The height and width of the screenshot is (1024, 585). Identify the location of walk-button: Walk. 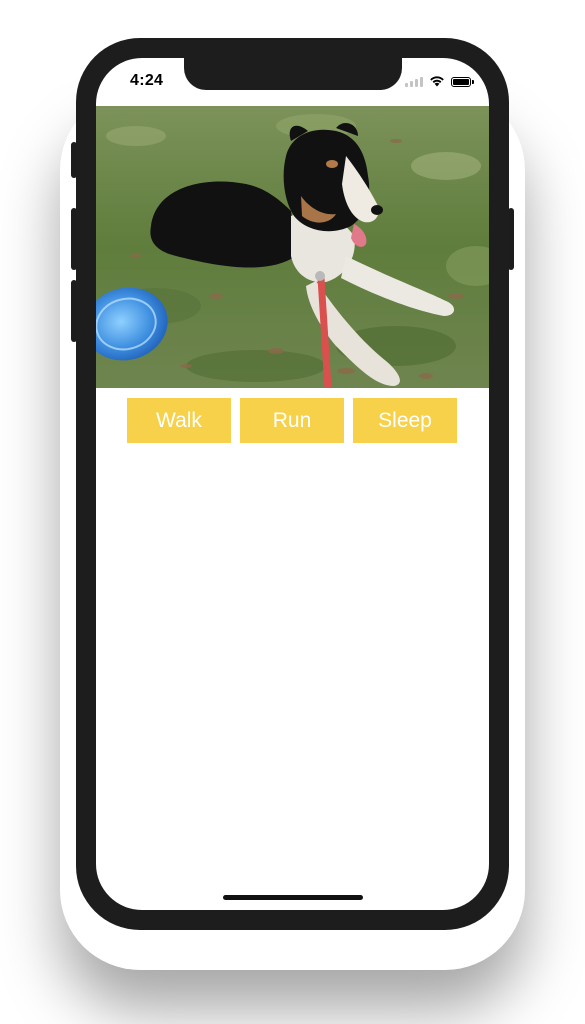
(179, 420).